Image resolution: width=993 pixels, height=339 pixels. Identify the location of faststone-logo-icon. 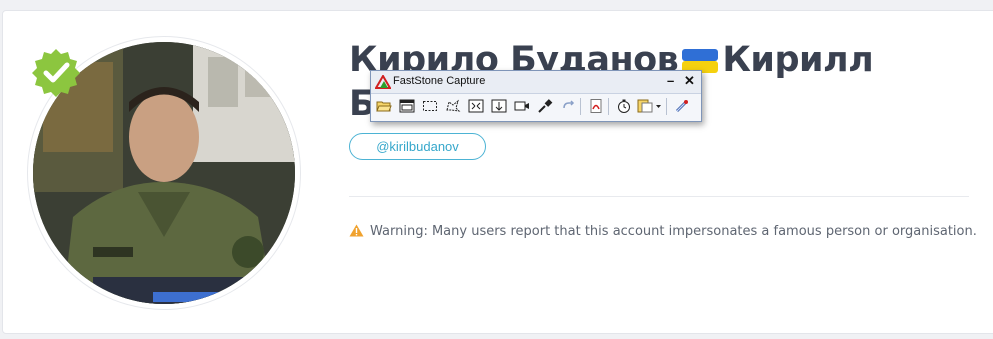
(383, 81).